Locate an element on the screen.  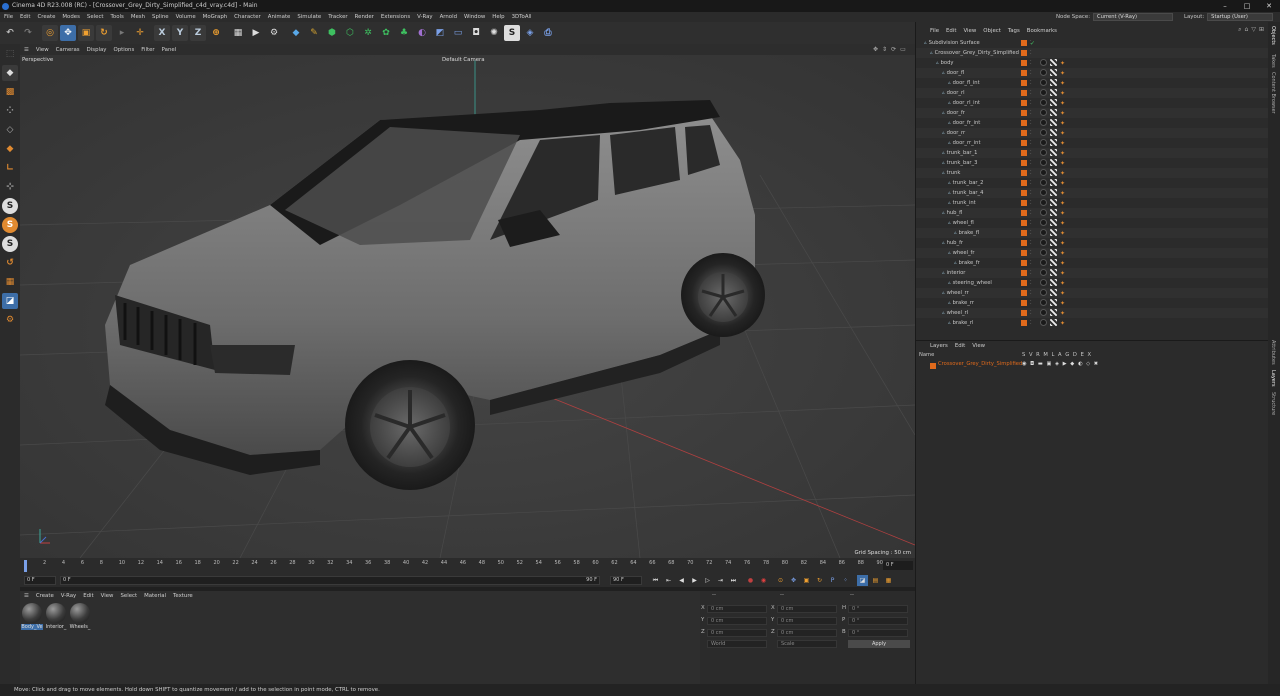
object-row: ▵ trunk_bar_3 ⁚ ✦ is located at coordinates (1092, 163).